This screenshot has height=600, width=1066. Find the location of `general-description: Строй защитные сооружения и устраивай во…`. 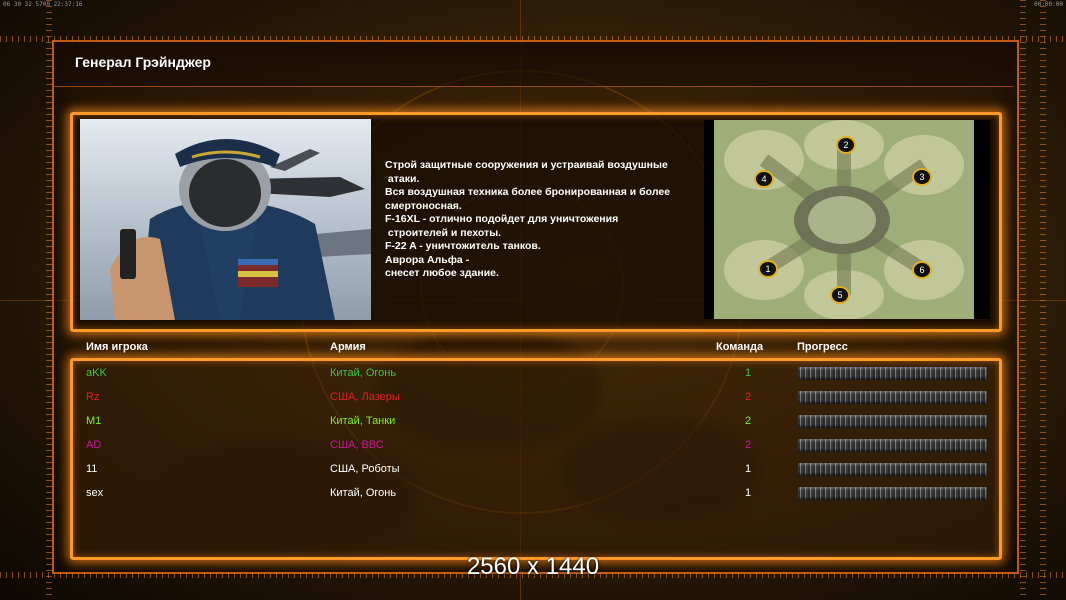

general-description: Строй защитные сооружения и устраивай во… is located at coordinates (545, 220).